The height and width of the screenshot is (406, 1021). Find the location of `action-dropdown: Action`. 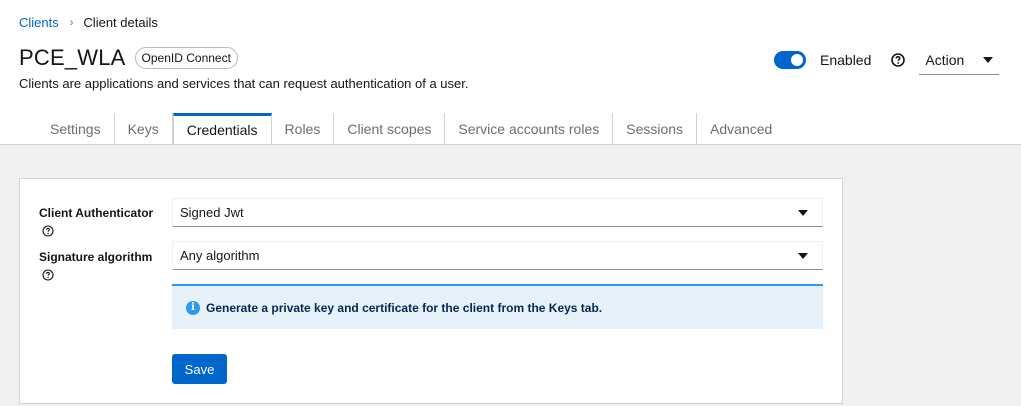

action-dropdown: Action is located at coordinates (959, 60).